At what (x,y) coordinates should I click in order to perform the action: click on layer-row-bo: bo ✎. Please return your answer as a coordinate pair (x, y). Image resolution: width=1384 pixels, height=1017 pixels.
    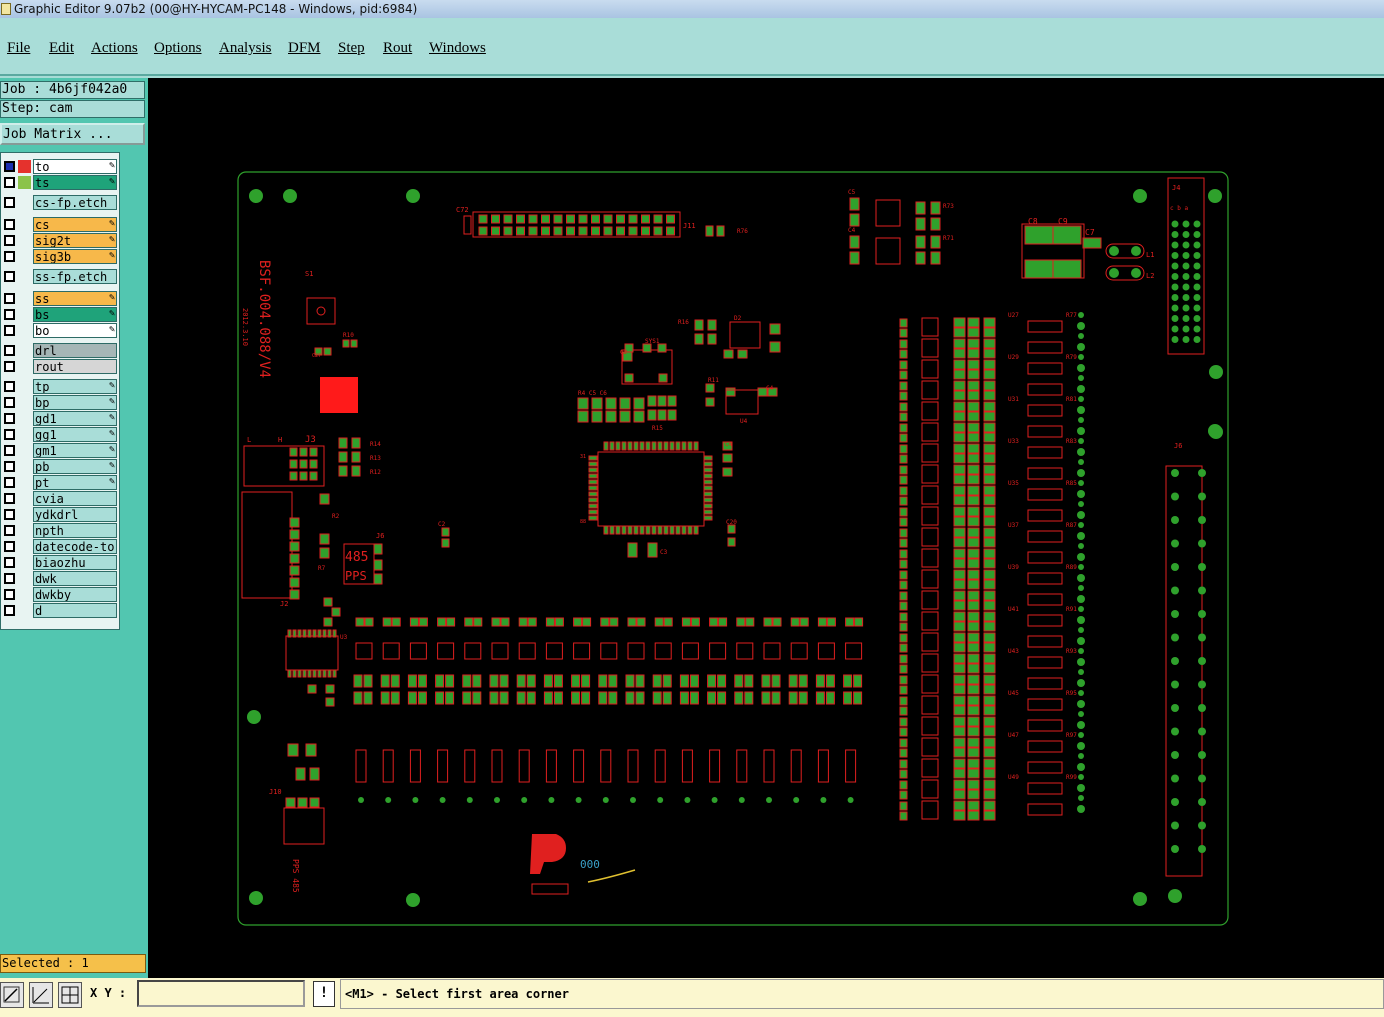
    Looking at the image, I should click on (59, 330).